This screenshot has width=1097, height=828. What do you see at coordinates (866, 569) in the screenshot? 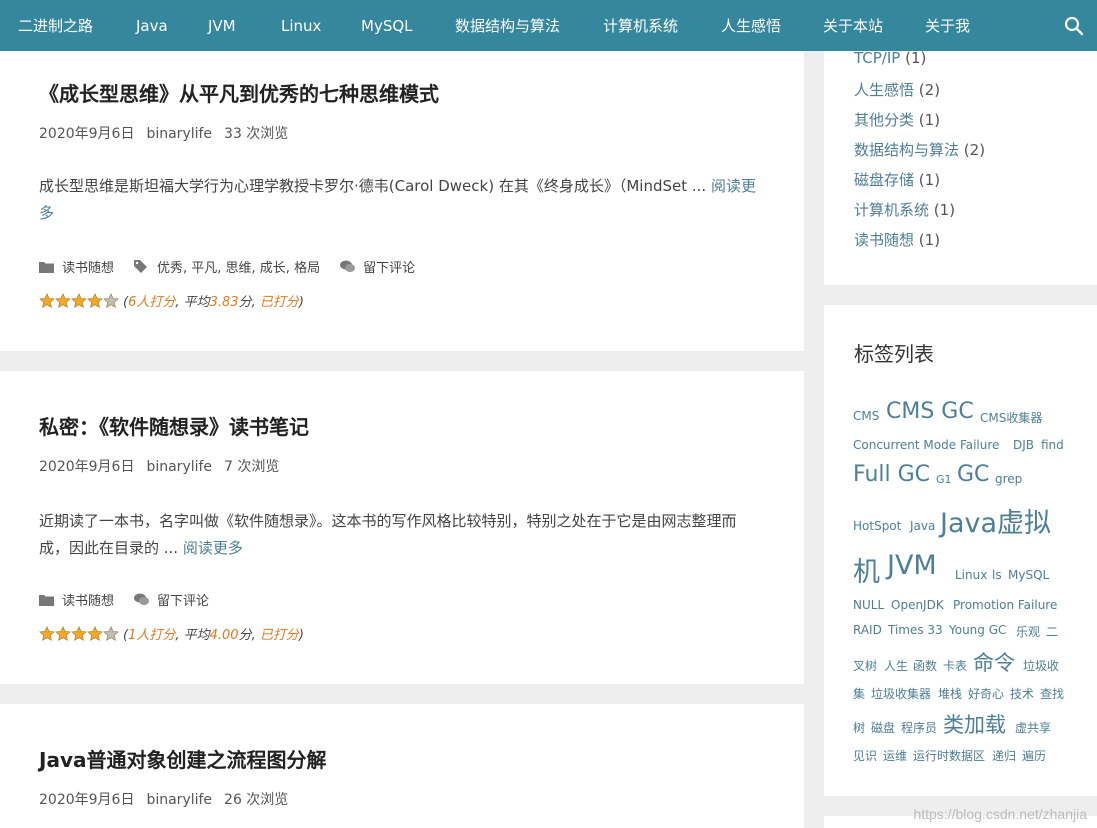
I see `tag-link: 机` at bounding box center [866, 569].